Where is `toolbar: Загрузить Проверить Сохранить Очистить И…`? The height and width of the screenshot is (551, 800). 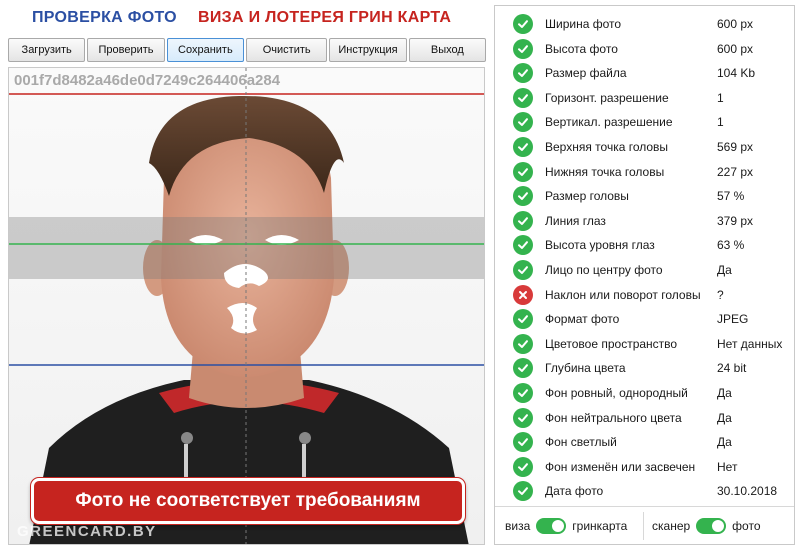 toolbar: Загрузить Проверить Сохранить Очистить И… is located at coordinates (247, 50).